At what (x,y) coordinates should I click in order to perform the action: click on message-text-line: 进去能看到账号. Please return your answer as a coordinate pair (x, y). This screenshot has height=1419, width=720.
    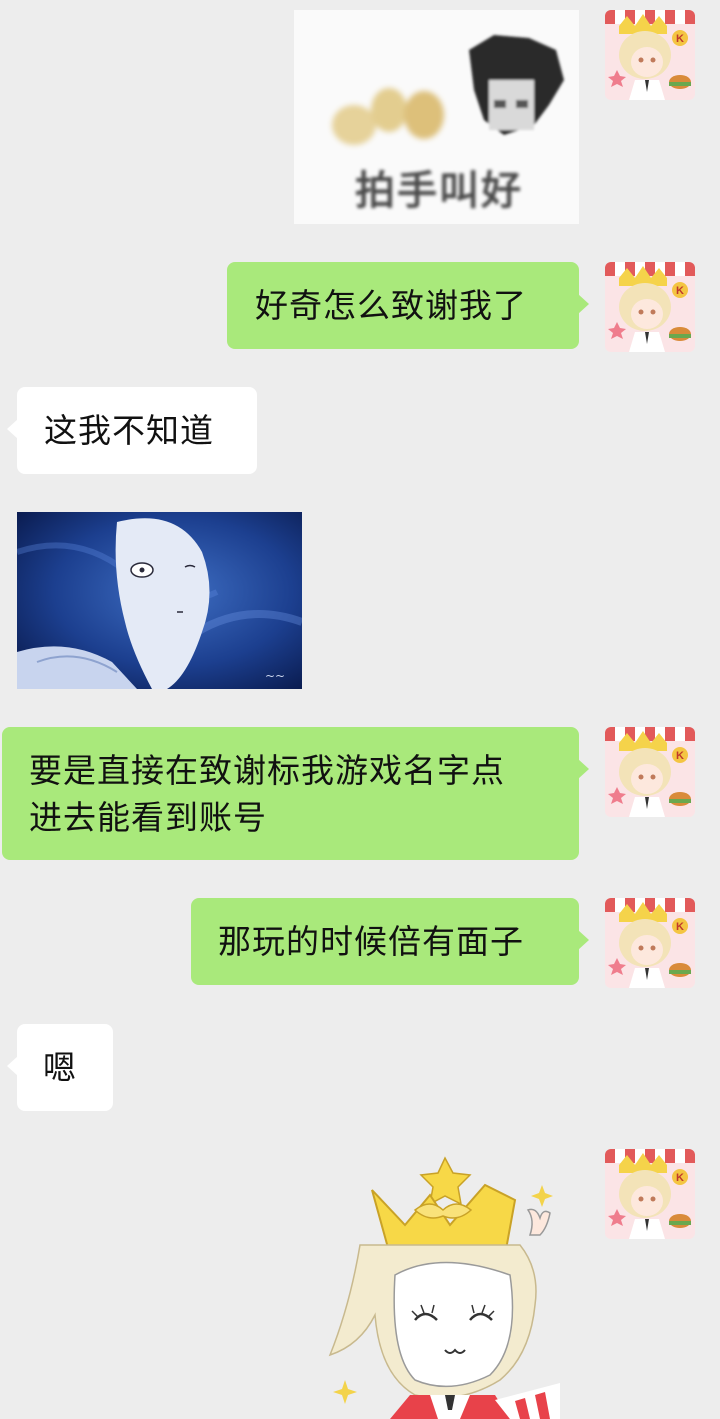
    Looking at the image, I should click on (148, 817).